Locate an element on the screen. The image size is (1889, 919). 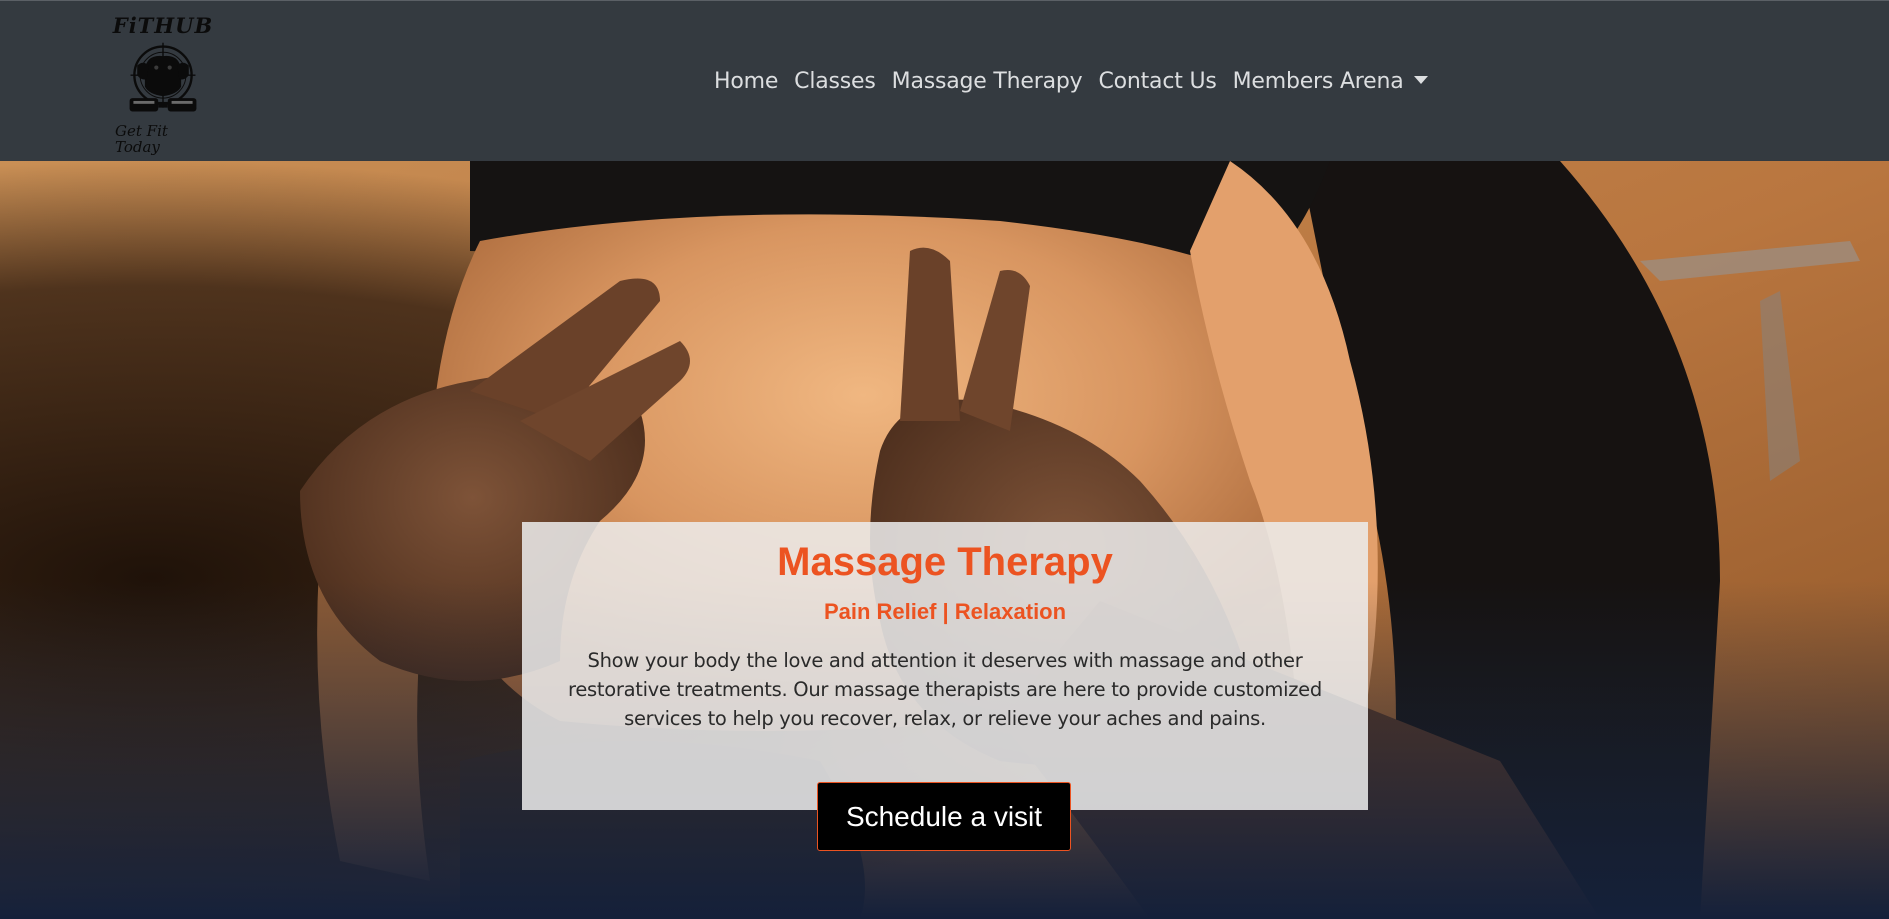
schedule-visit-button: Schedule a visit is located at coordinates (944, 816).